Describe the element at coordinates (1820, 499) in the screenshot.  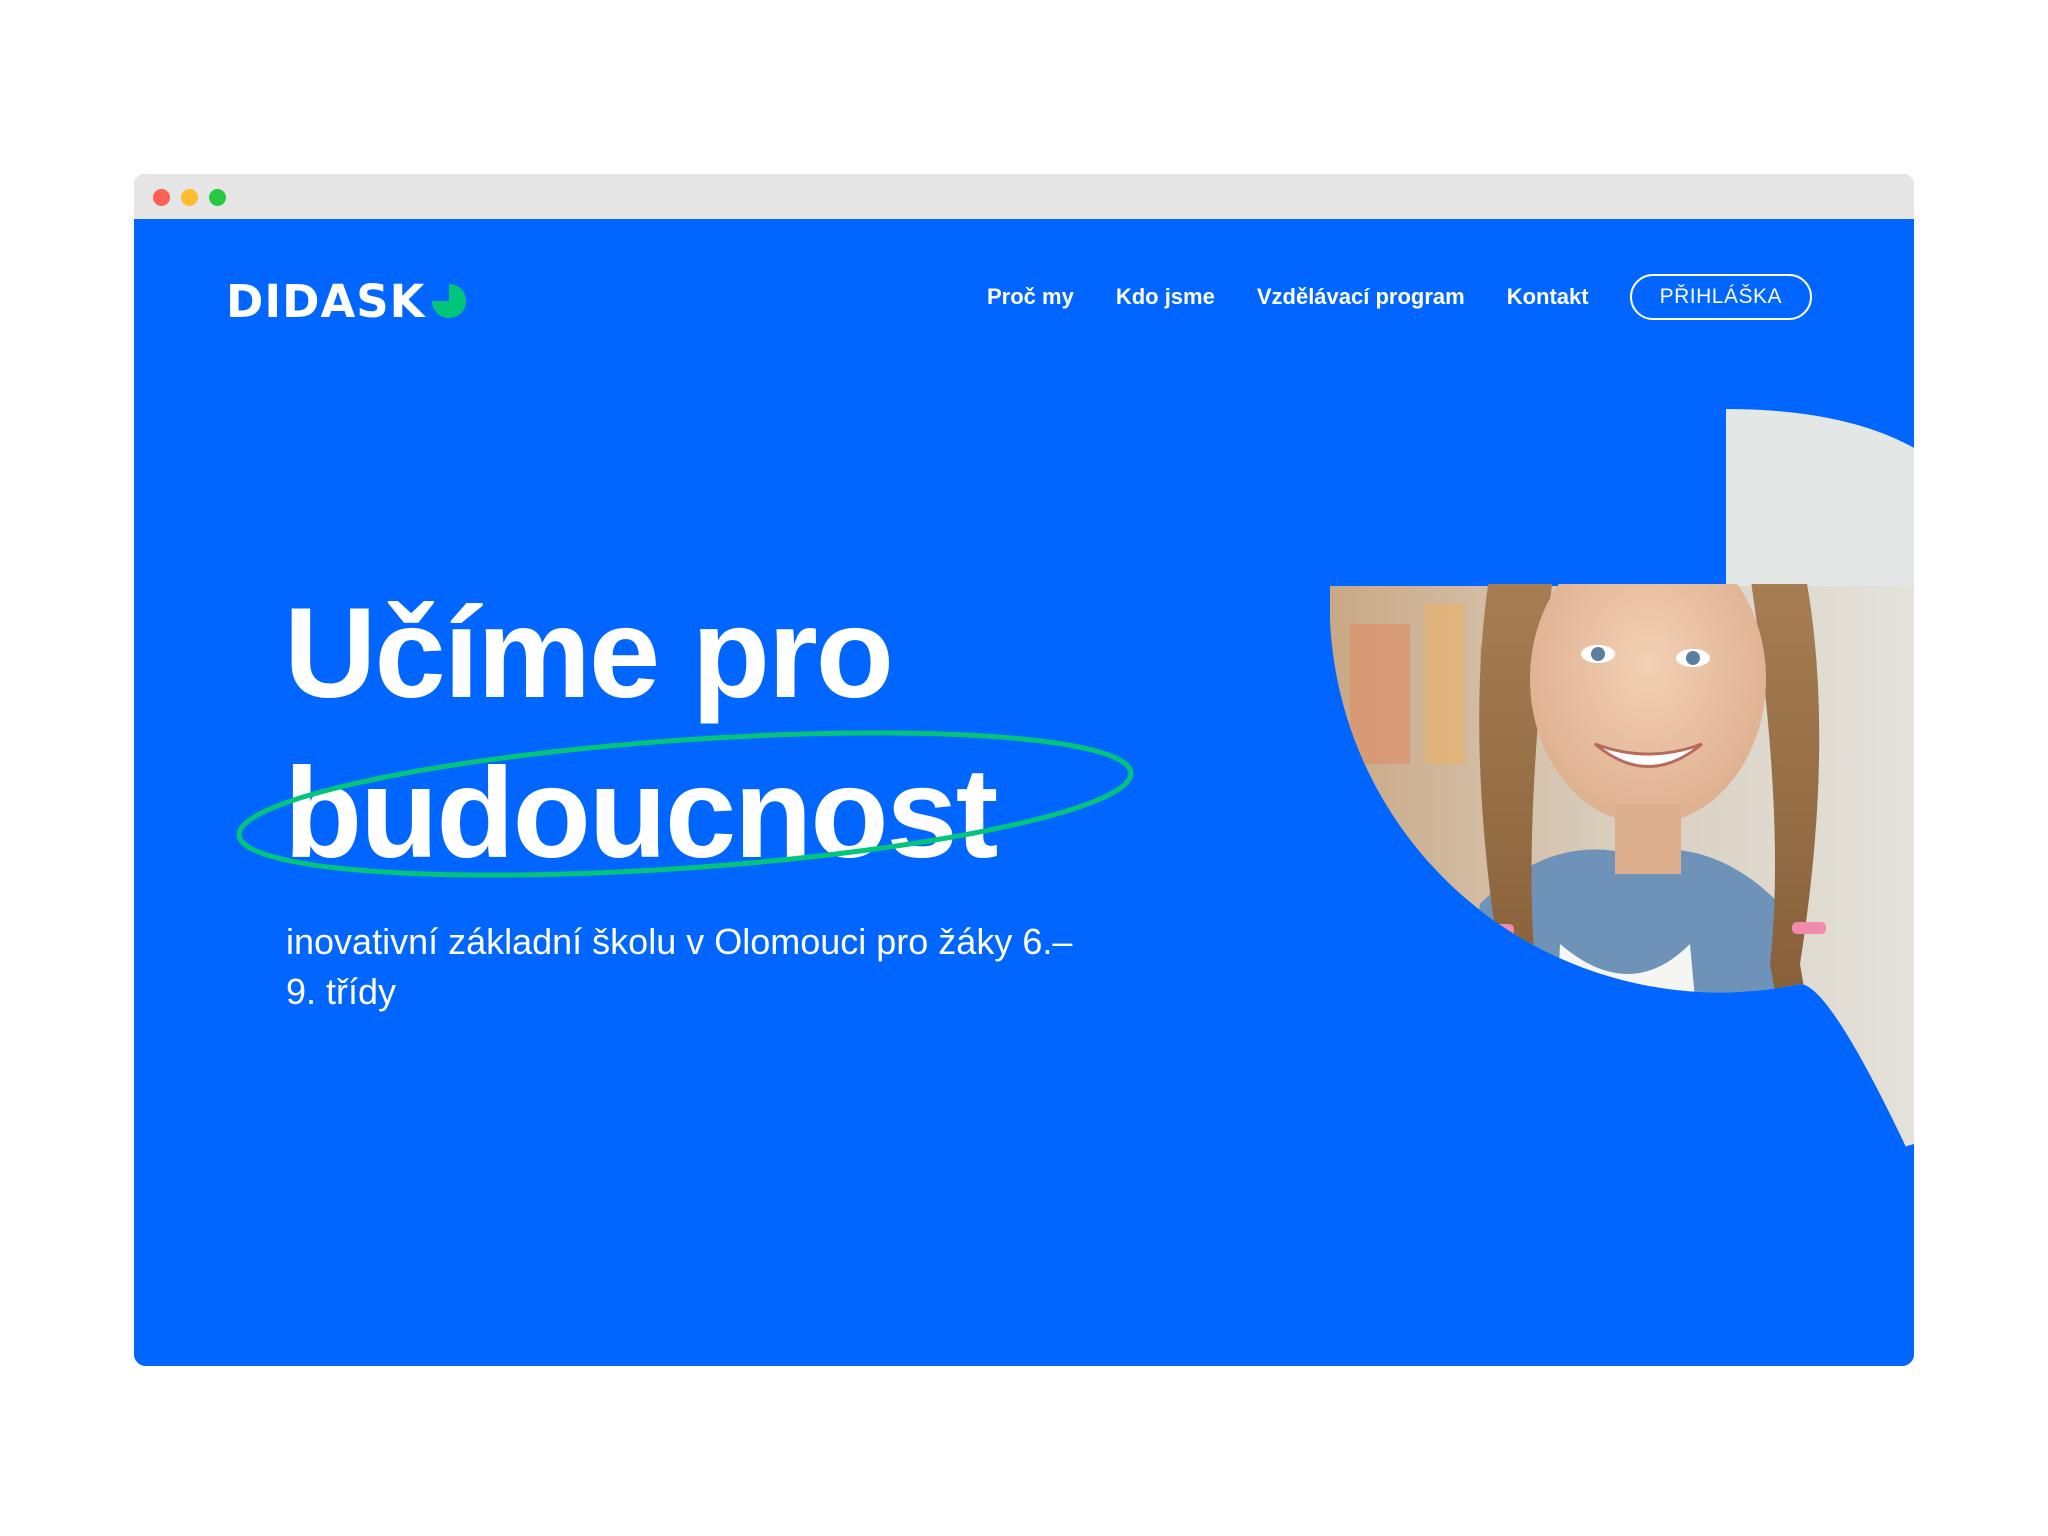
I see `decorative-arc-shape` at that location.